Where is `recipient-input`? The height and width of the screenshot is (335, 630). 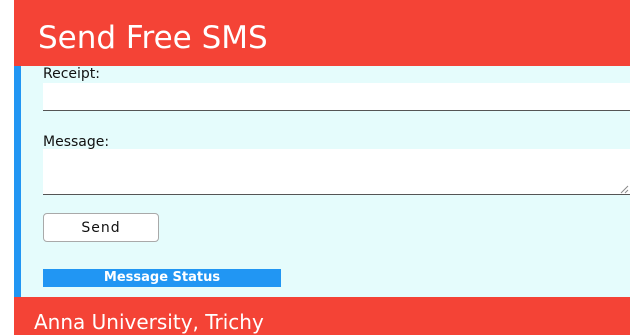
recipient-input is located at coordinates (336, 97).